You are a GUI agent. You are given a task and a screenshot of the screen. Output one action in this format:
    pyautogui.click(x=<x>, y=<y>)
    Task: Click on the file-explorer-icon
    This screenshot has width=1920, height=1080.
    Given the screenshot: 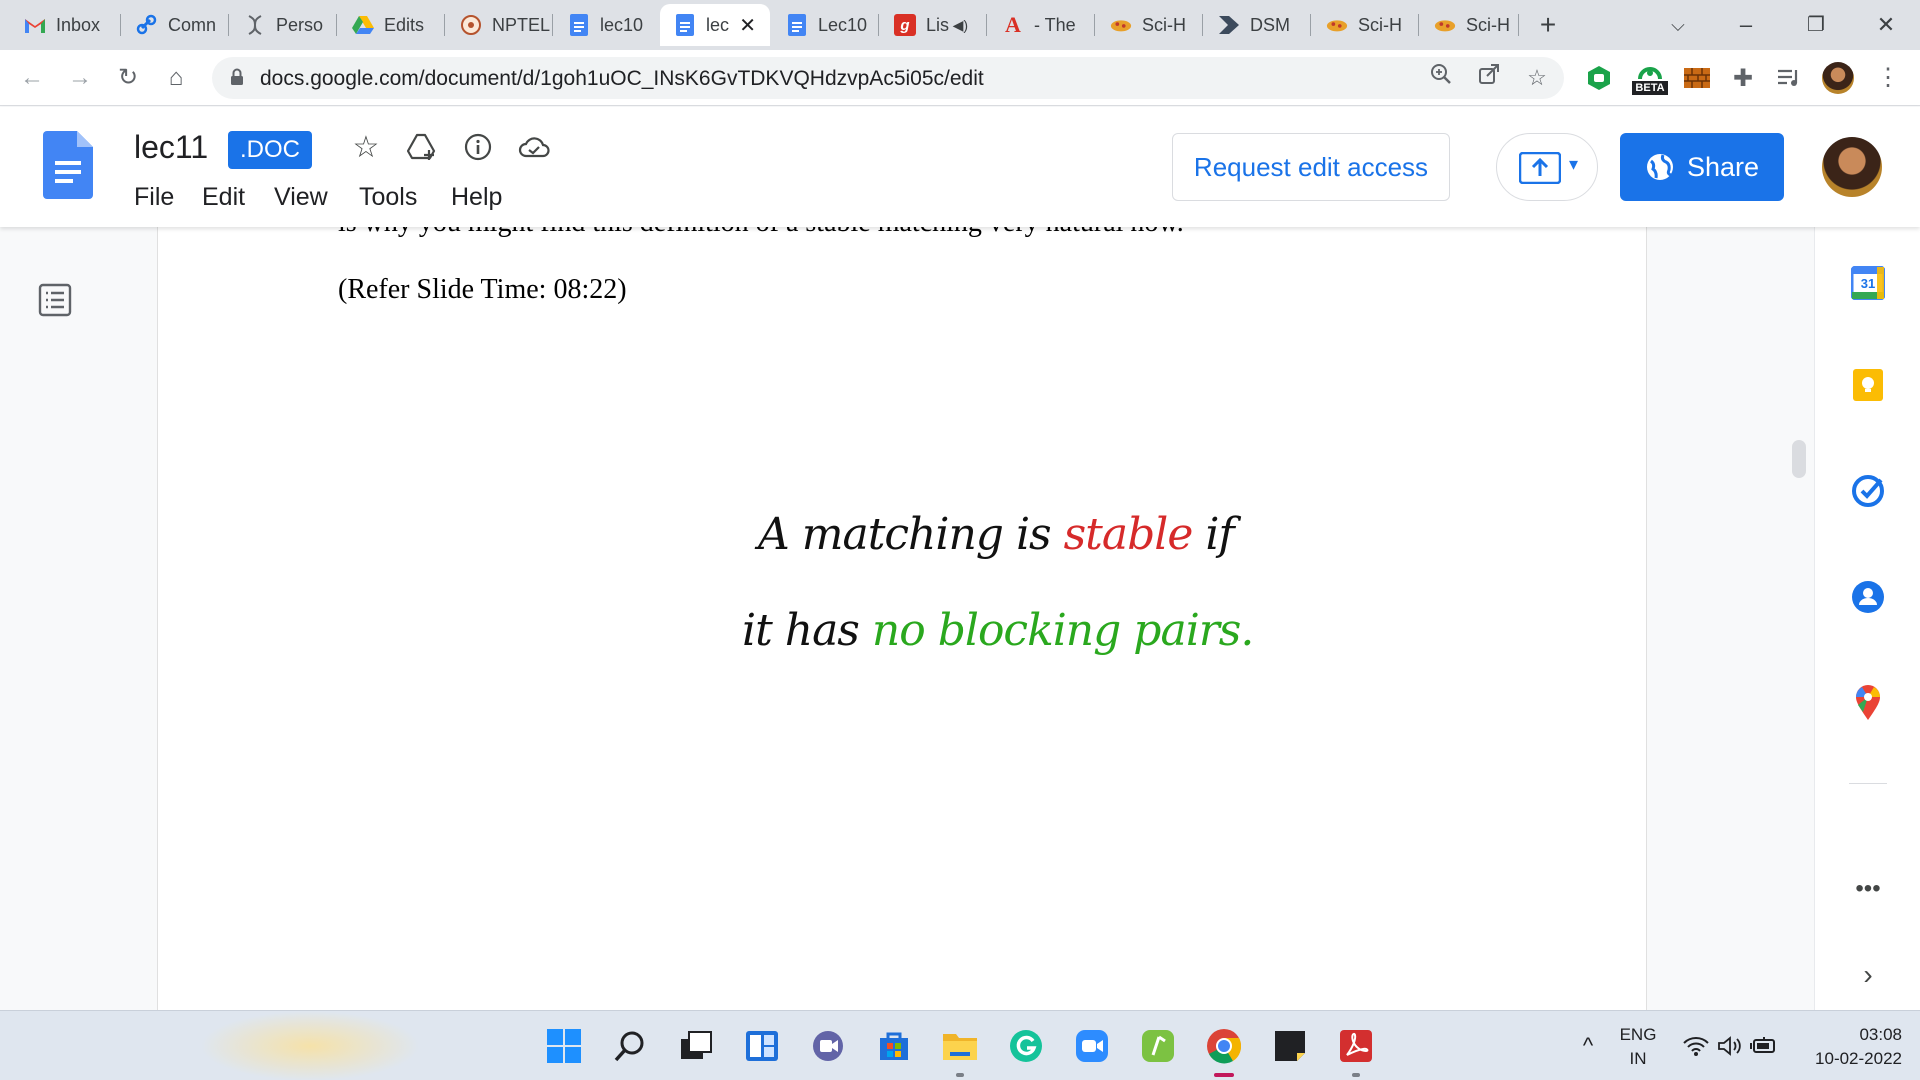 What is the action you would take?
    pyautogui.click(x=960, y=1046)
    